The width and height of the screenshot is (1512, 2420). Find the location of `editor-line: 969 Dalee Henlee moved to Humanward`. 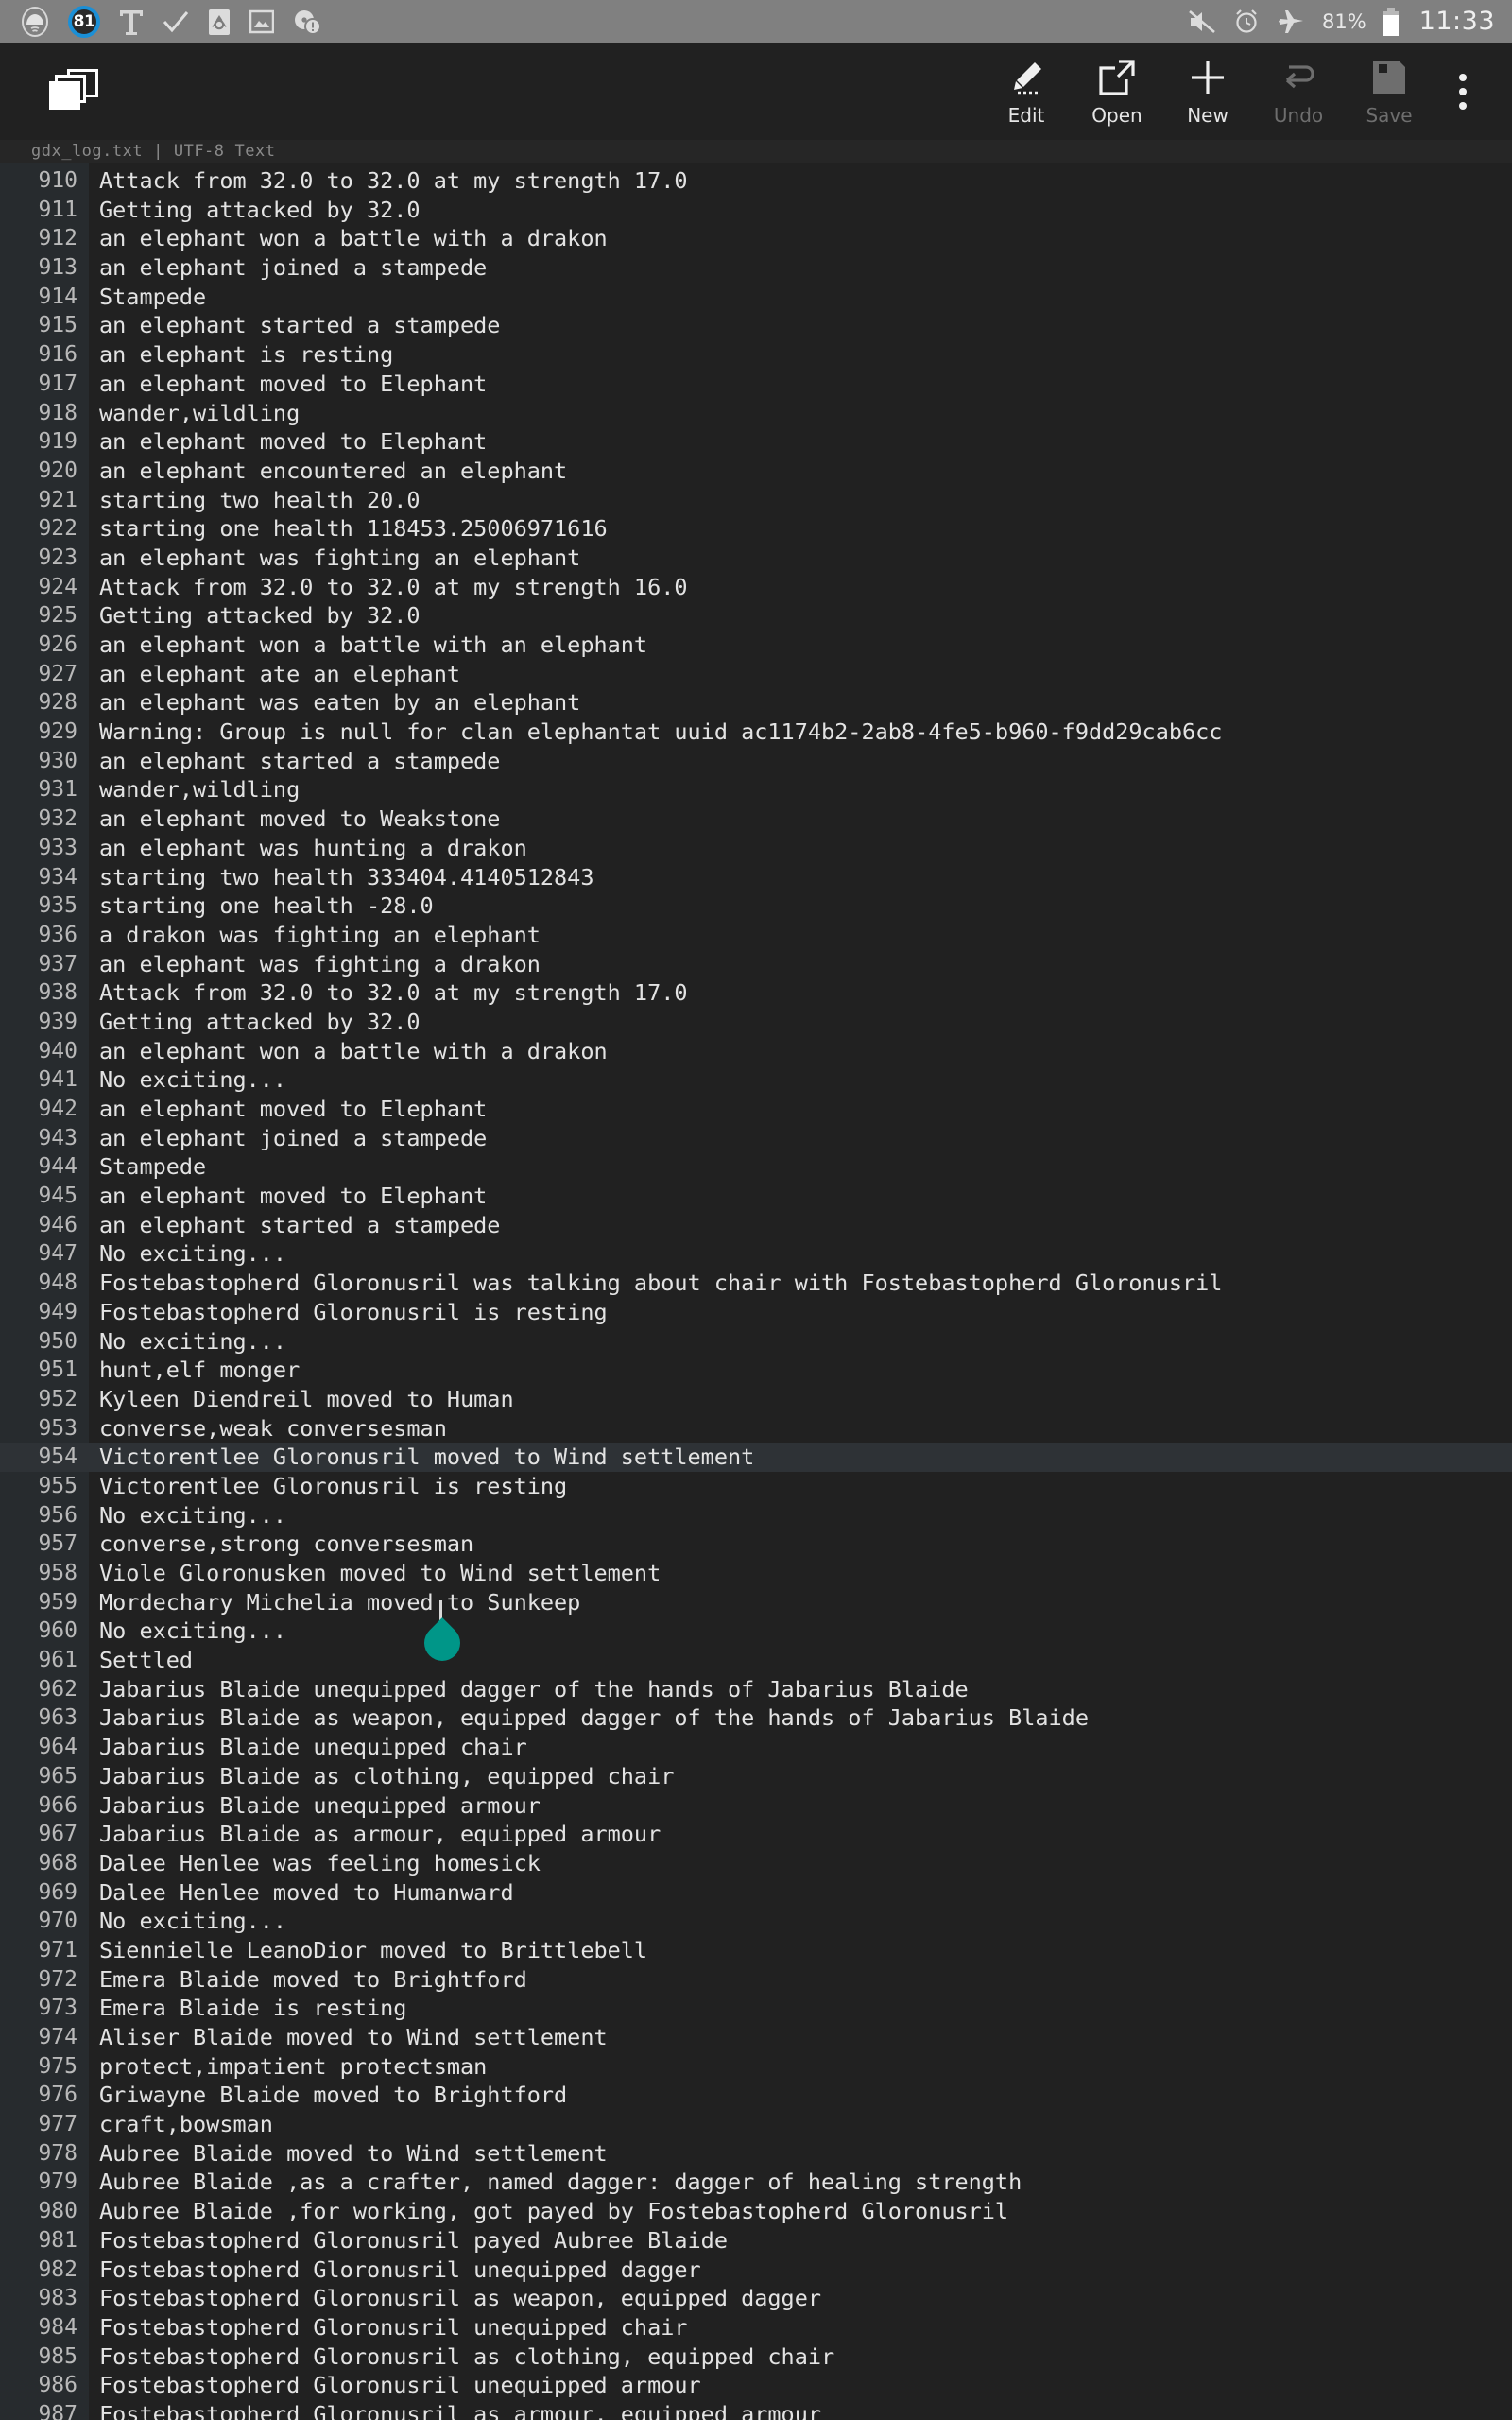

editor-line: 969 Dalee Henlee moved to Humanward is located at coordinates (756, 1893).